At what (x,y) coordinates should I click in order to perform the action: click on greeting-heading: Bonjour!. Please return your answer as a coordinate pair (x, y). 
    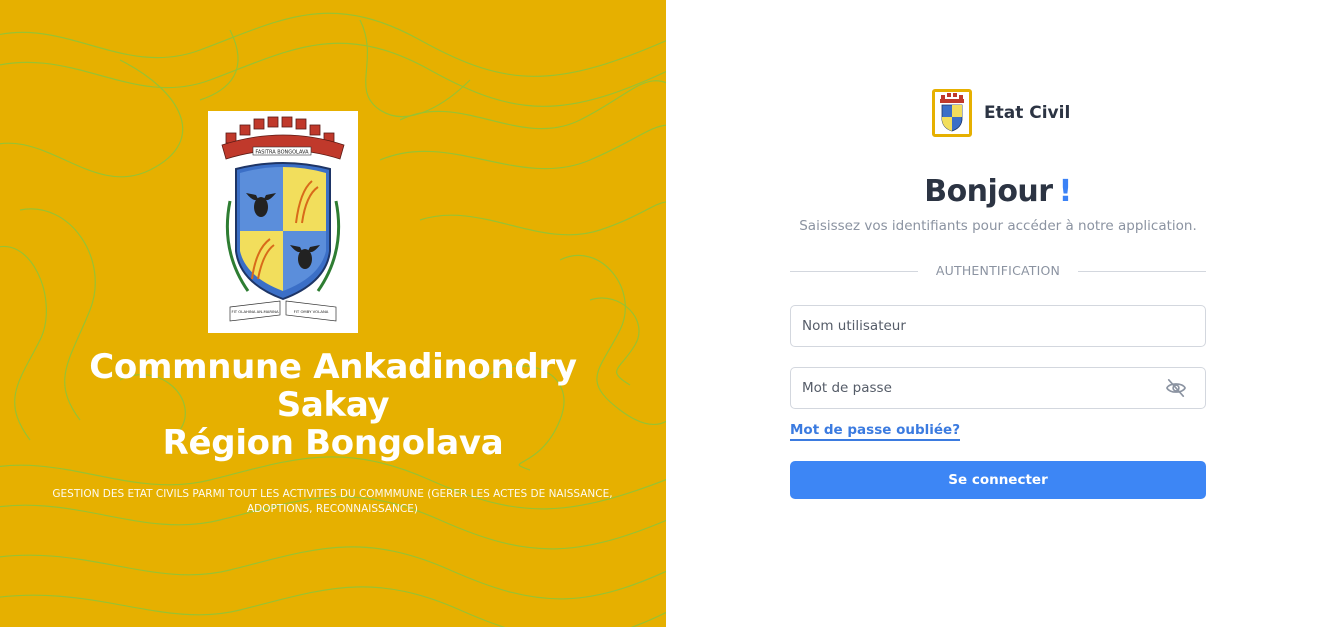
    Looking at the image, I should click on (998, 191).